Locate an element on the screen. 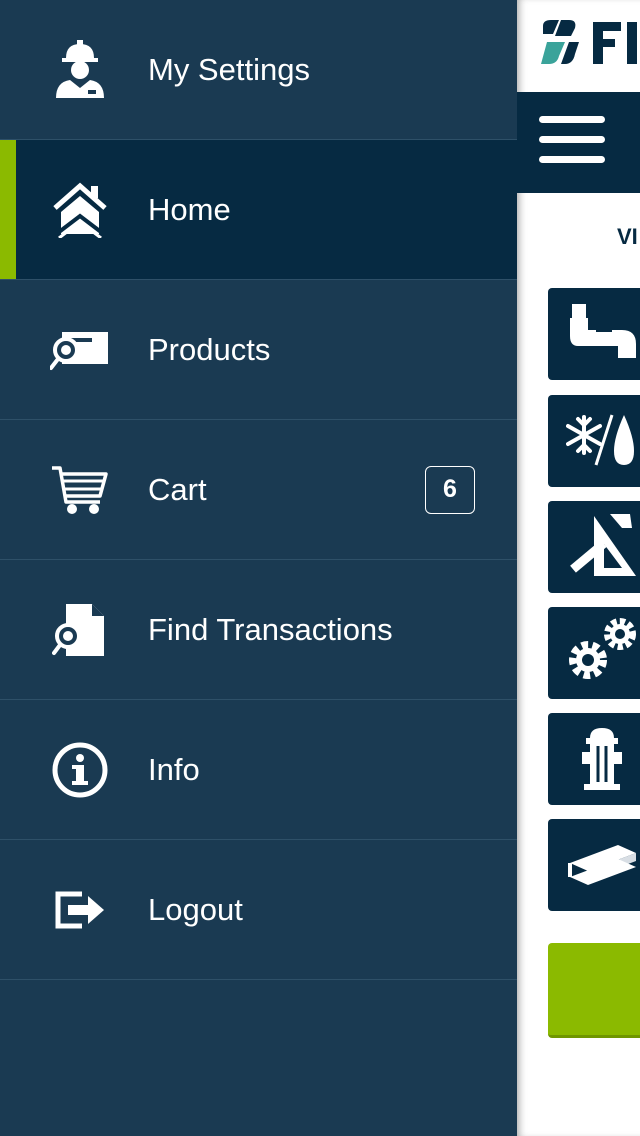  category-tile-hydrant is located at coordinates (594, 759).